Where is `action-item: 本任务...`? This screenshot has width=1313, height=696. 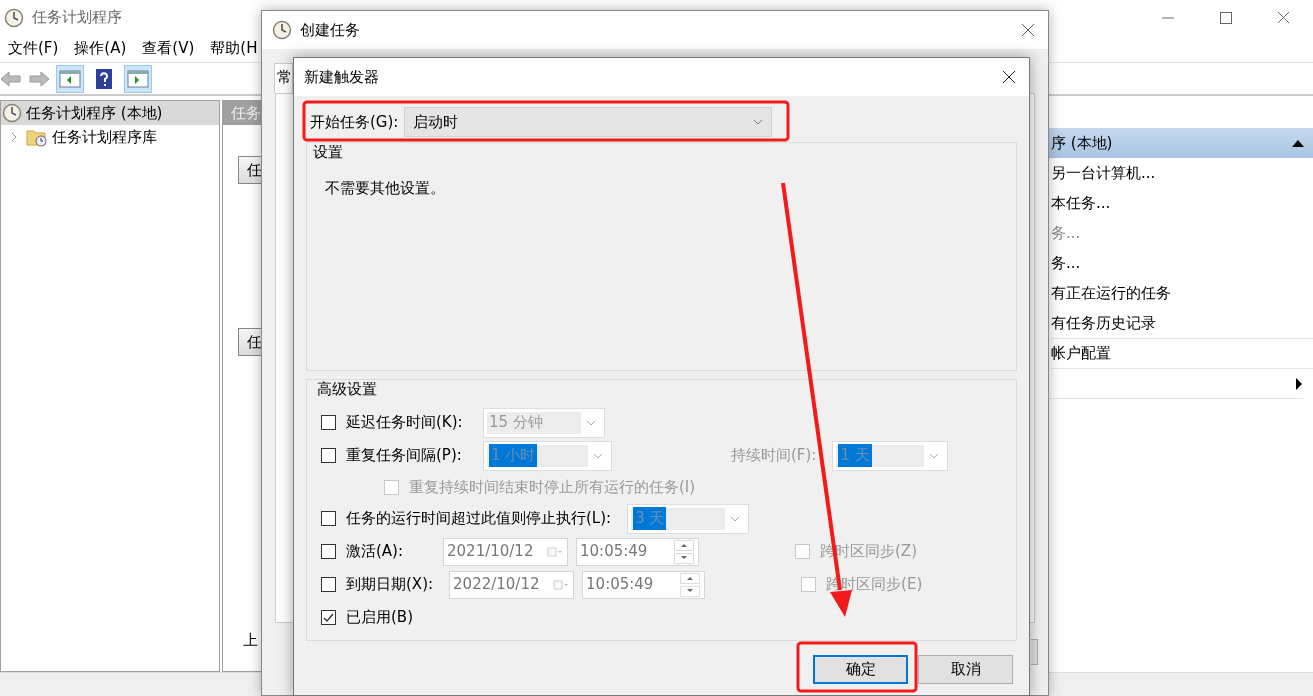
action-item: 本任务... is located at coordinates (1182, 203).